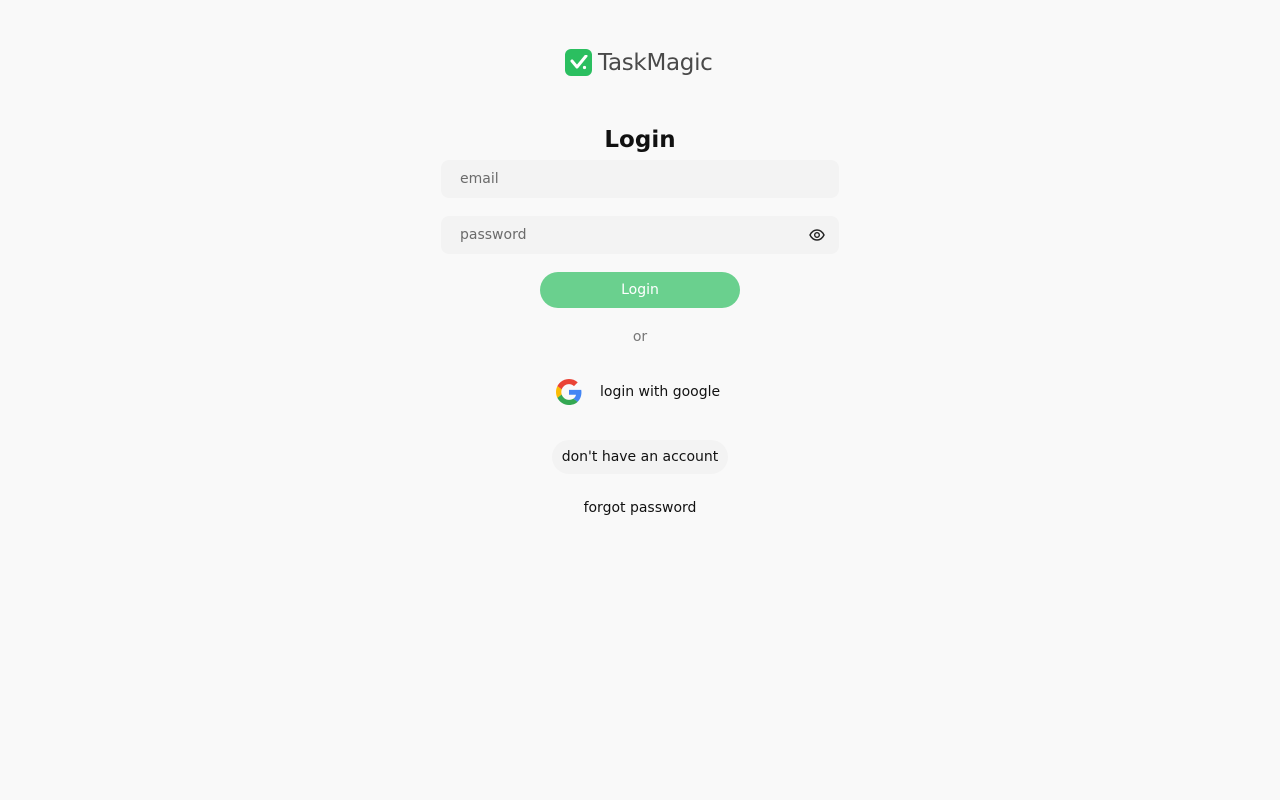  I want to click on or-divider: or, so click(640, 337).